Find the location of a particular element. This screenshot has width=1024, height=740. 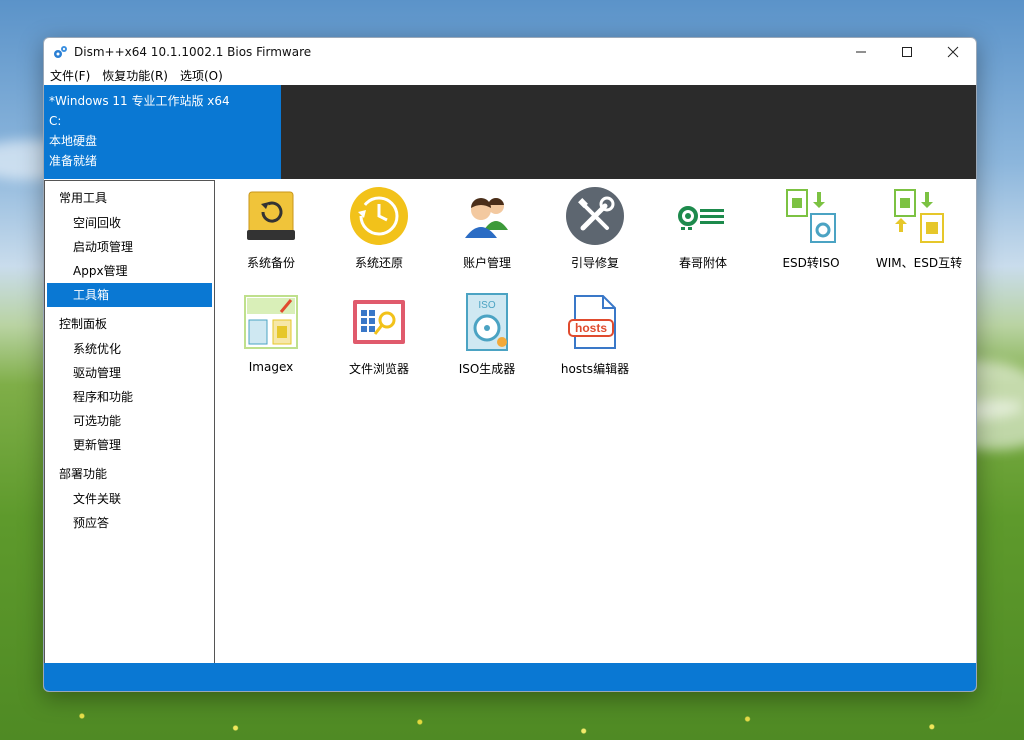

tool-label: ISO生成器 is located at coordinates (487, 369).